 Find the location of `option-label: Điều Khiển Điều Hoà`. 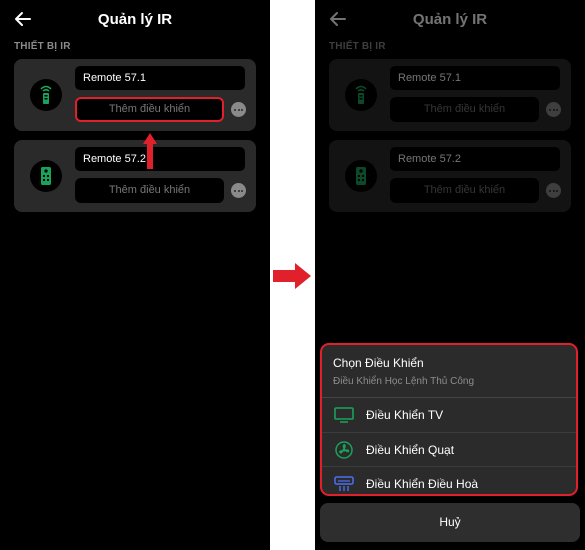

option-label: Điều Khiển Điều Hoà is located at coordinates (422, 484).